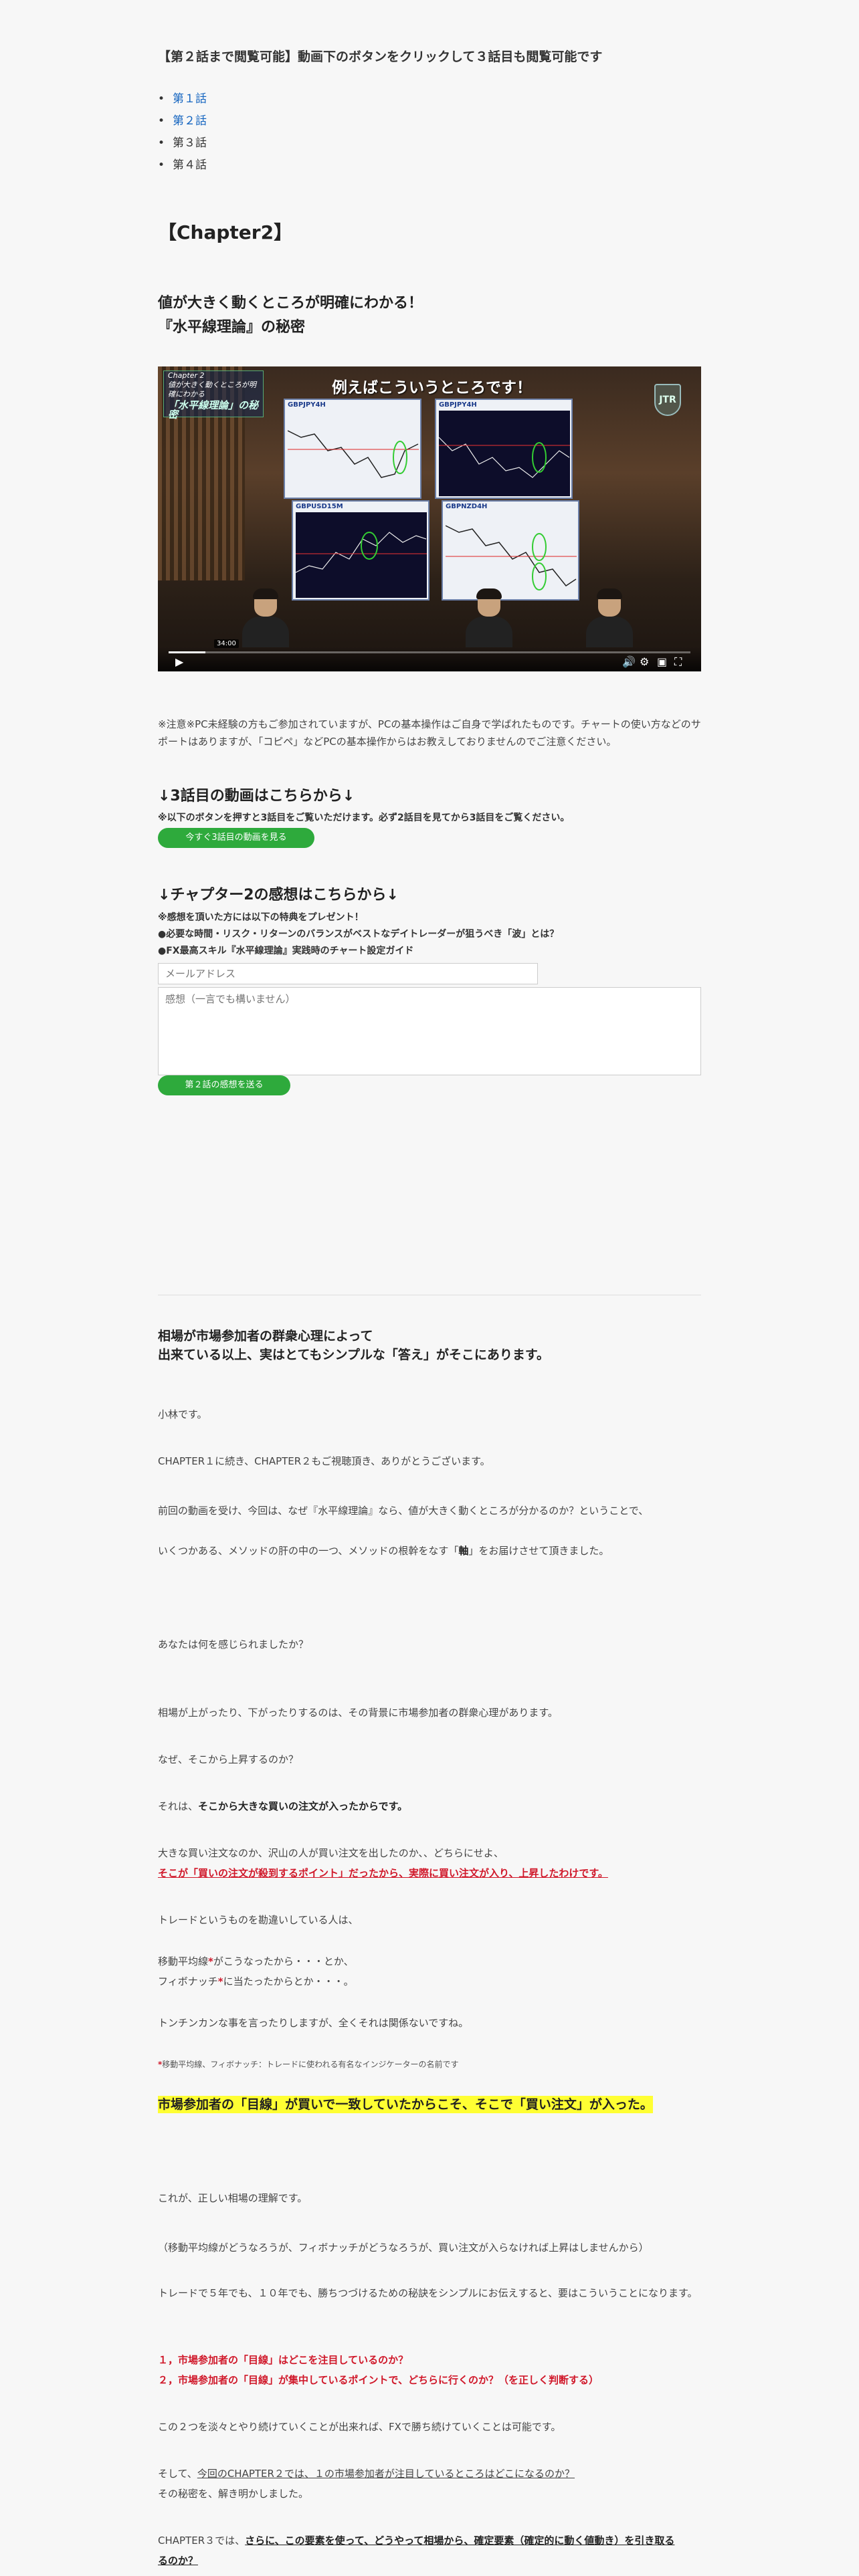  I want to click on article-lead-line-2: 出来ている以上、実はとてもシンプルな「答え」がそこにあります。, so click(354, 1355).